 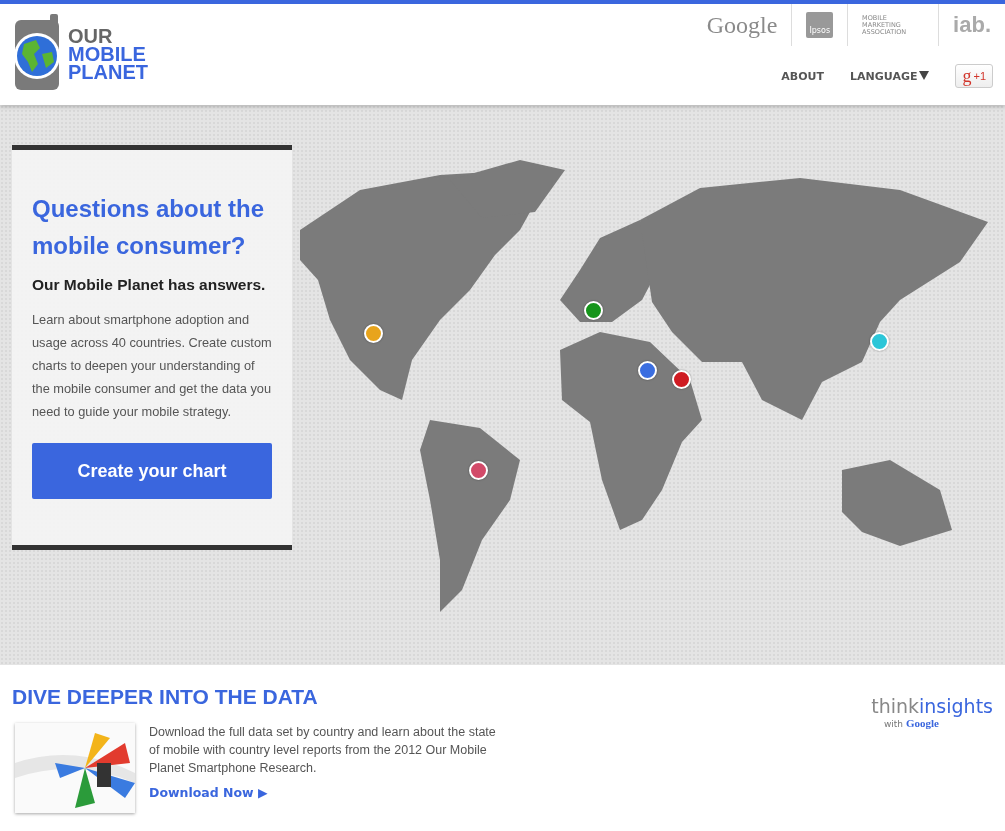 What do you see at coordinates (326, 792) in the screenshot?
I see `download-link: Download Now ▶` at bounding box center [326, 792].